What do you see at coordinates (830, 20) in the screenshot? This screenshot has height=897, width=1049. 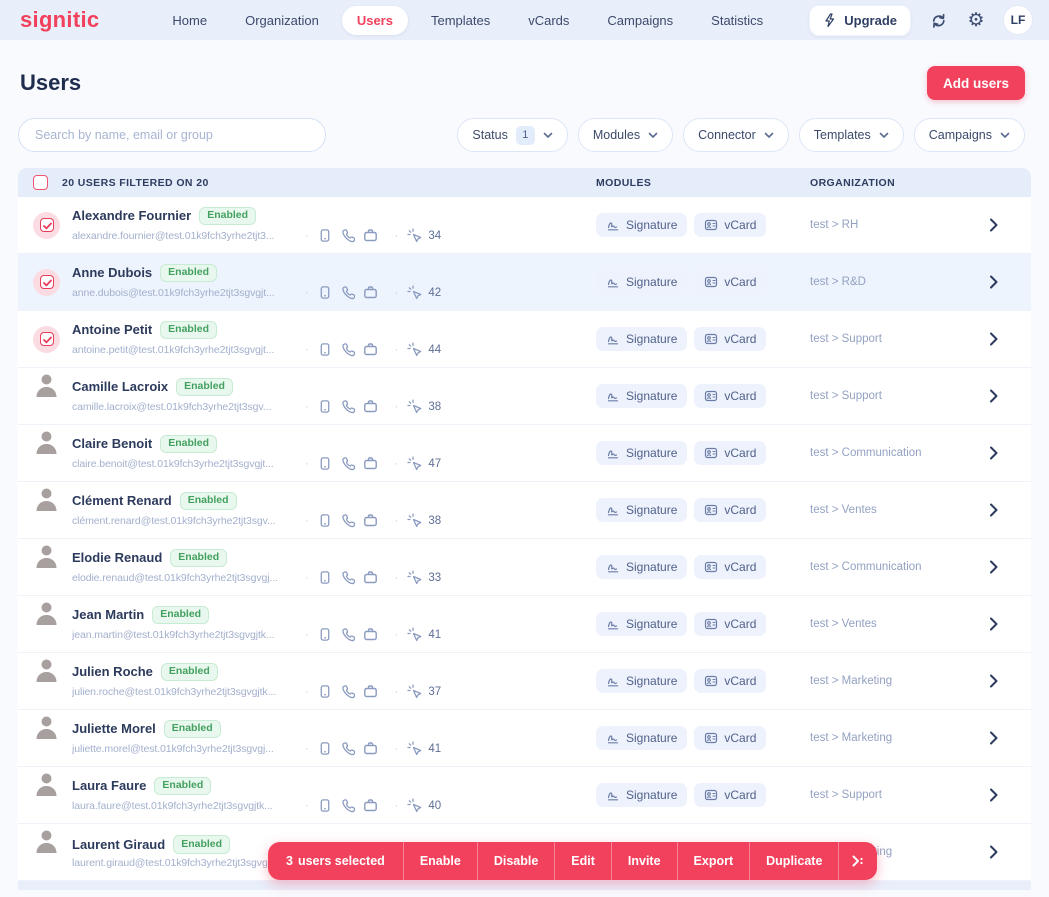 I see `lightning-icon` at bounding box center [830, 20].